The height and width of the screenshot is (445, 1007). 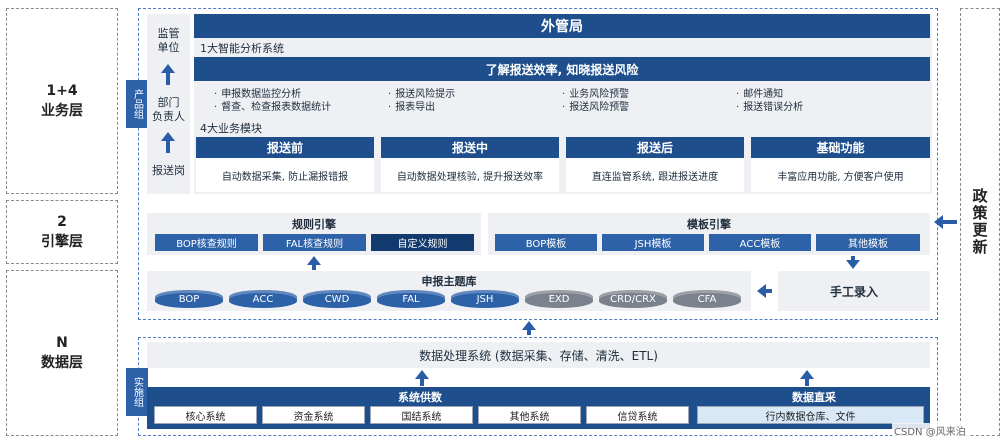 I want to click on arrow-manual-to-db, so click(x=764, y=291).